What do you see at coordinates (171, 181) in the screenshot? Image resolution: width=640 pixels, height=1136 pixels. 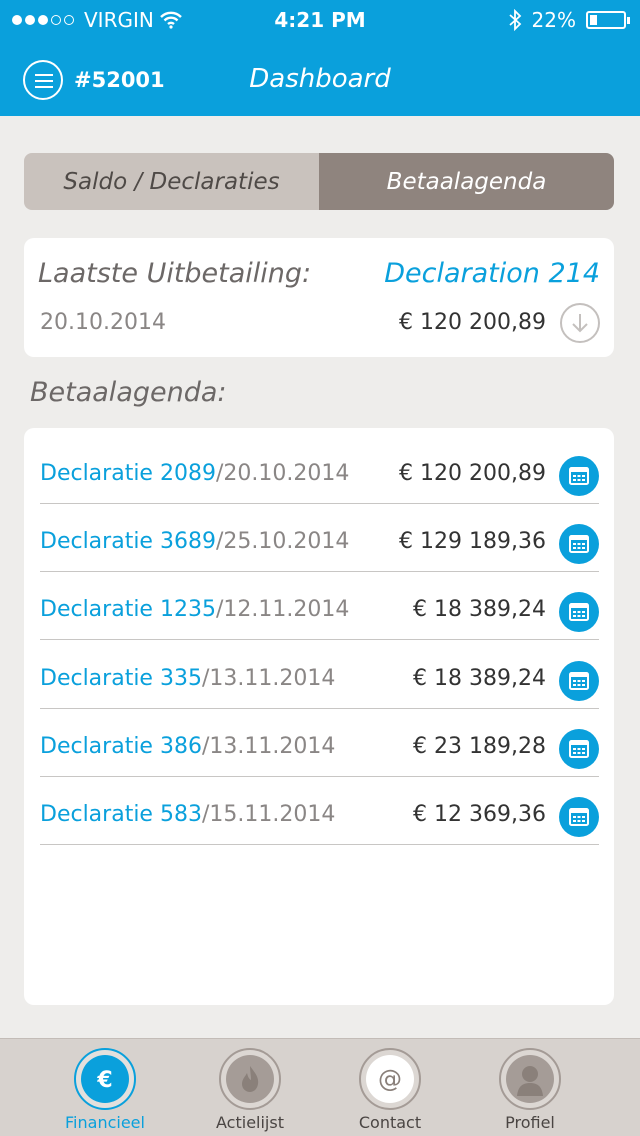 I see `tab-saldo-declaraties: Saldo / Declaraties` at bounding box center [171, 181].